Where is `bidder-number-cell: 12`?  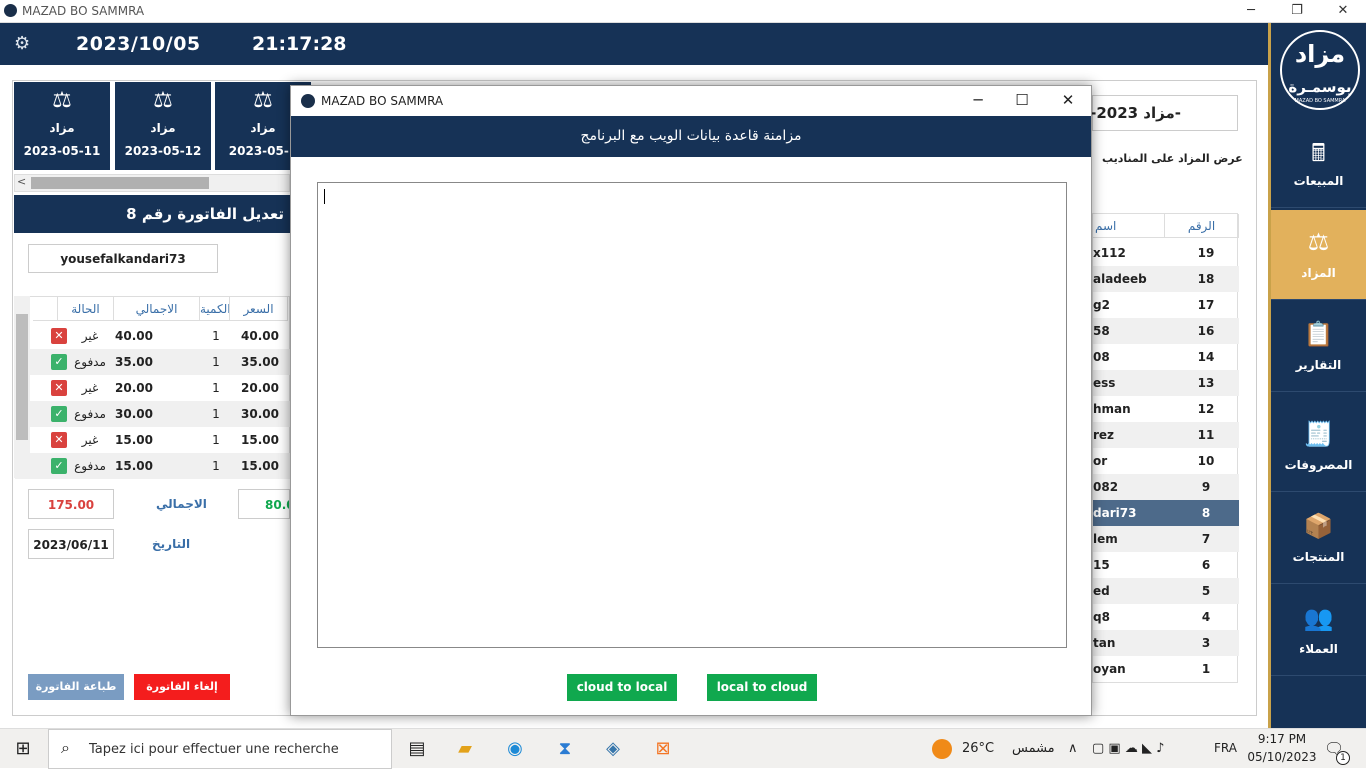 bidder-number-cell: 12 is located at coordinates (1206, 409).